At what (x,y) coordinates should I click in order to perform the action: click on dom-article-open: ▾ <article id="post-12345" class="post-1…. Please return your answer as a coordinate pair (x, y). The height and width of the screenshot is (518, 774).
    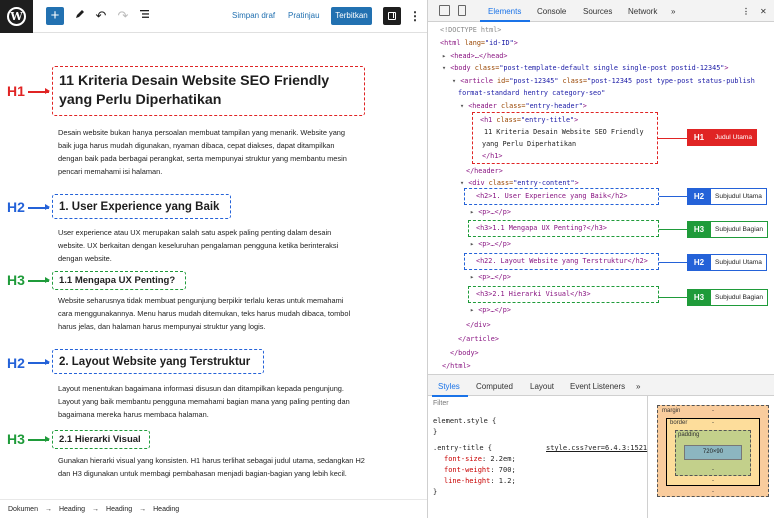
    Looking at the image, I should click on (603, 81).